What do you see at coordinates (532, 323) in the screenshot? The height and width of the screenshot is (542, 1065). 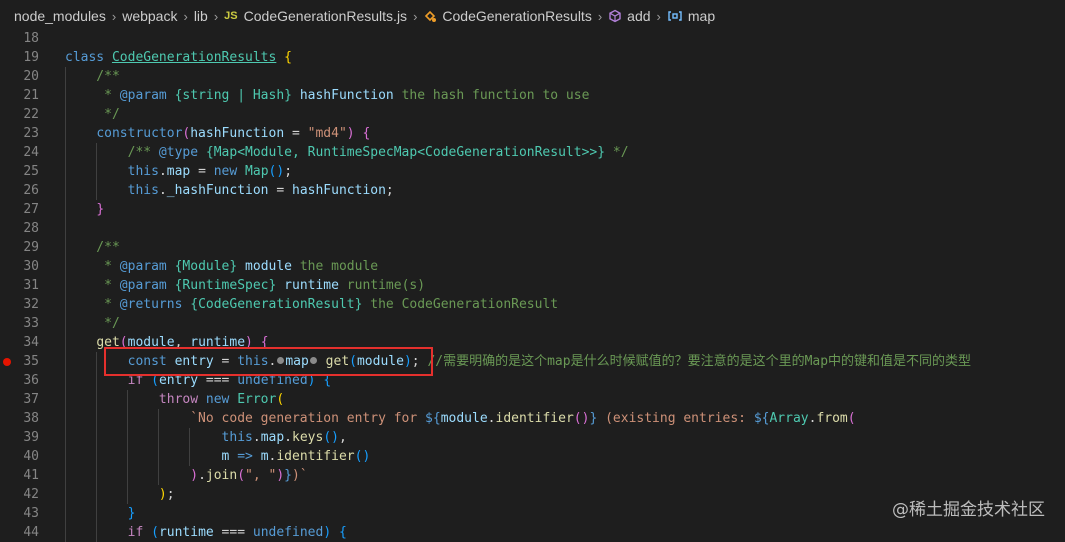 I see `code-line: 33 */` at bounding box center [532, 323].